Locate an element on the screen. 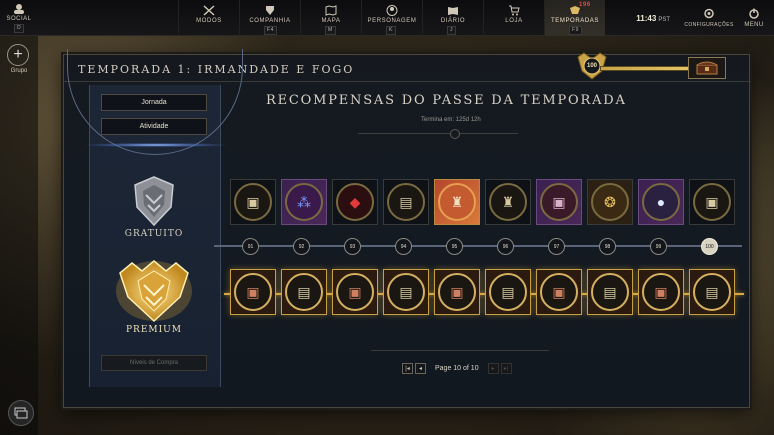  first-page-button: |◂ is located at coordinates (407, 368).